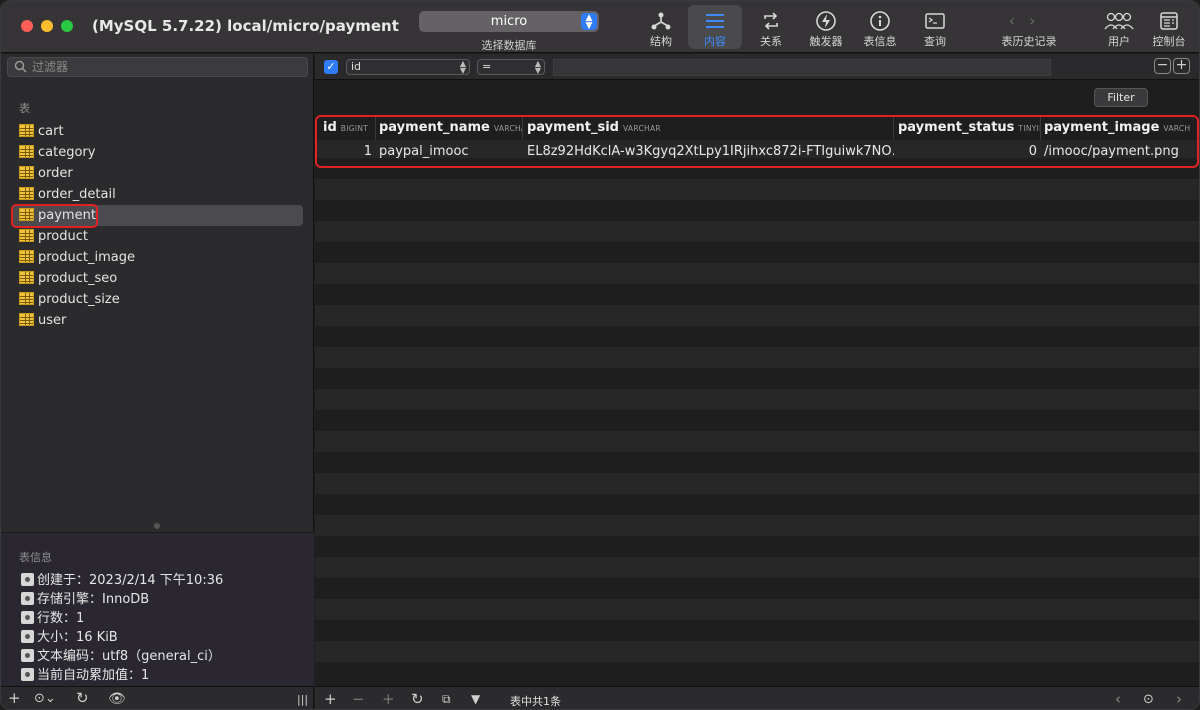  What do you see at coordinates (20, 66) in the screenshot?
I see `search-icon` at bounding box center [20, 66].